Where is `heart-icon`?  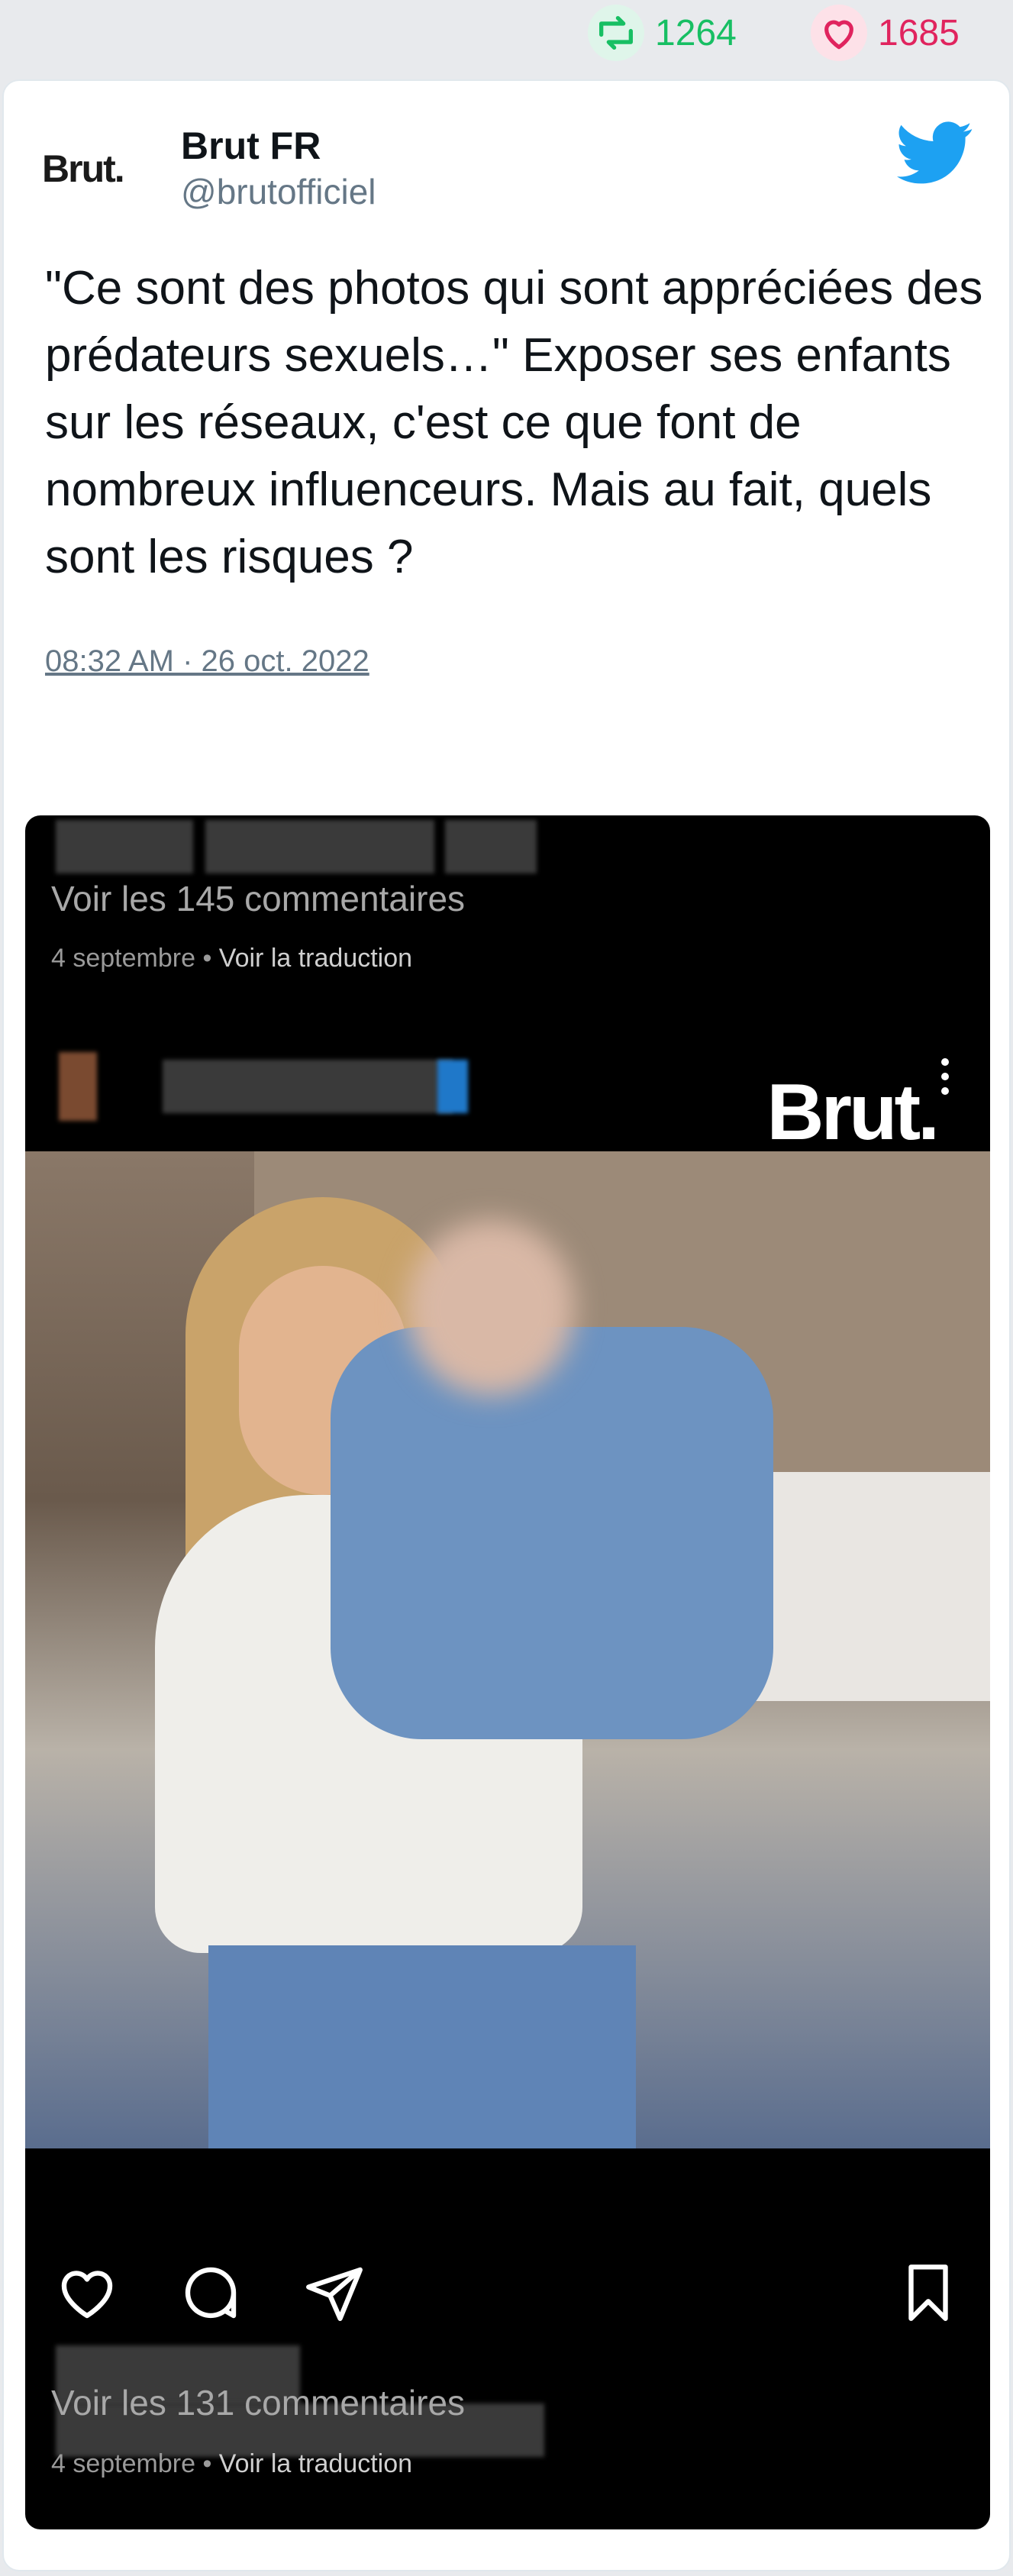
heart-icon is located at coordinates (87, 2292).